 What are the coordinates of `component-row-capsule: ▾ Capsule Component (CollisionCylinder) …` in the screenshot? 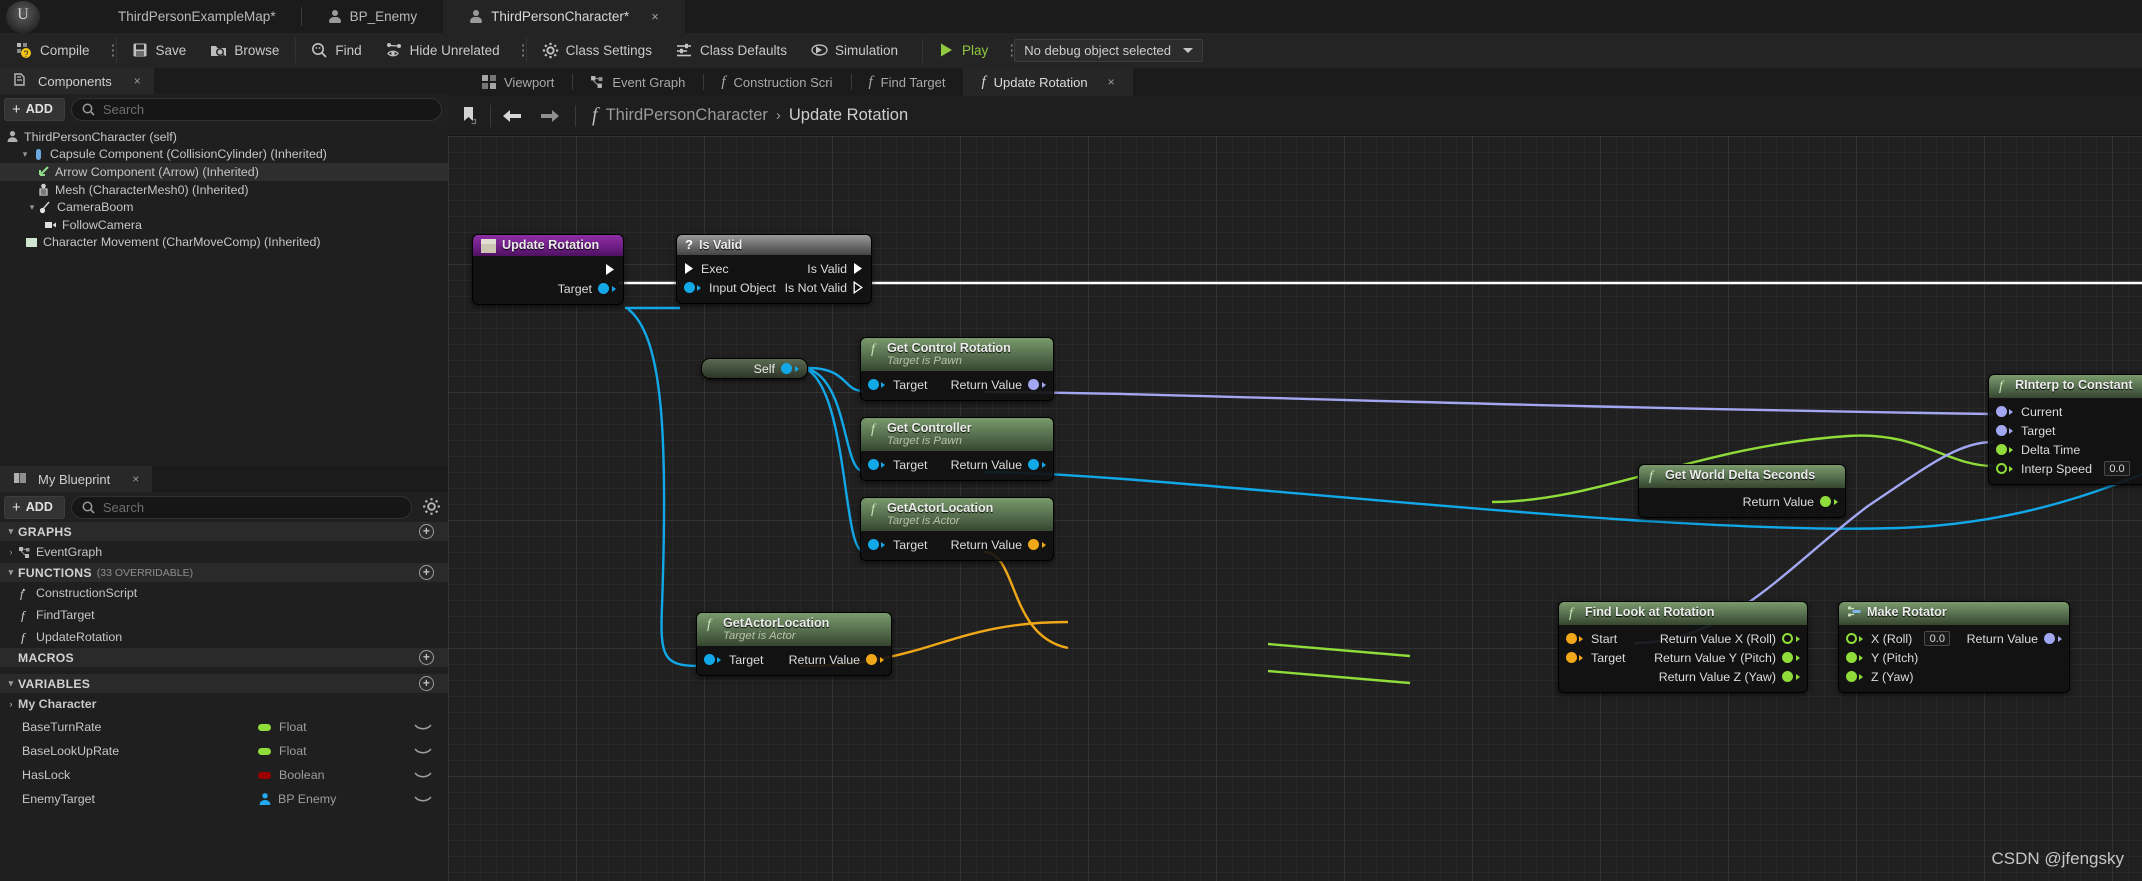 It's located at (224, 155).